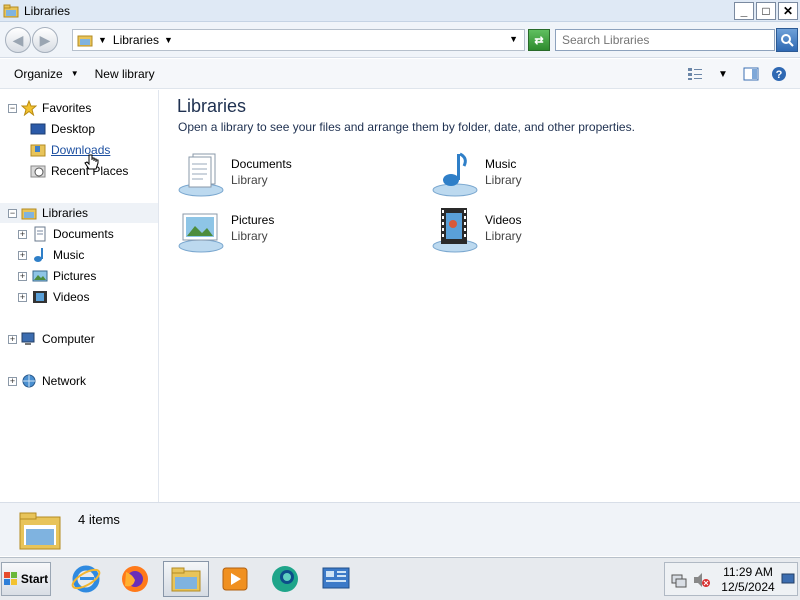 Image resolution: width=800 pixels, height=600 pixels. I want to click on help-icon: ?, so click(779, 74).